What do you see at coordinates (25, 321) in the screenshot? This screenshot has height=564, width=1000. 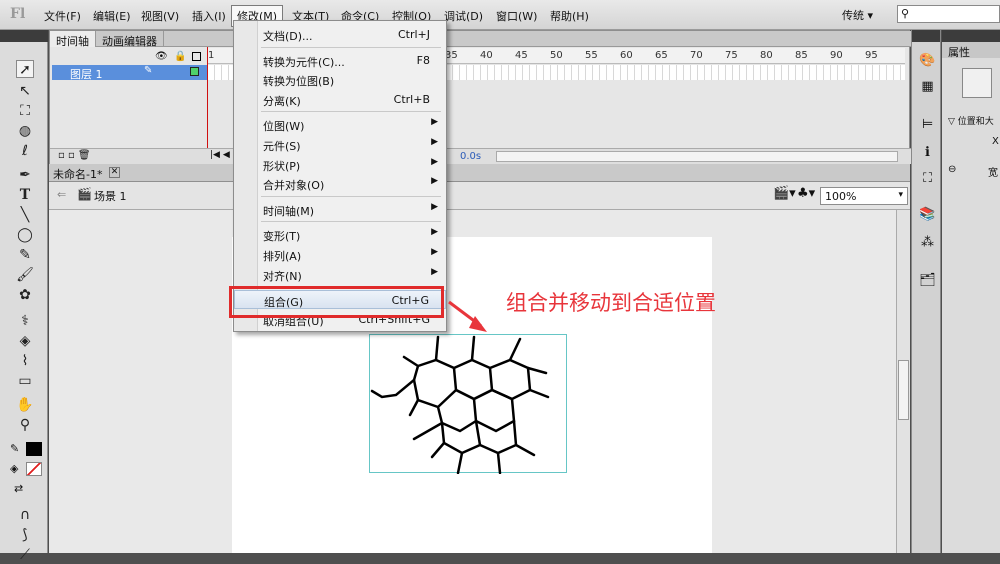 I see `bone-tool-icon: ⚕` at bounding box center [25, 321].